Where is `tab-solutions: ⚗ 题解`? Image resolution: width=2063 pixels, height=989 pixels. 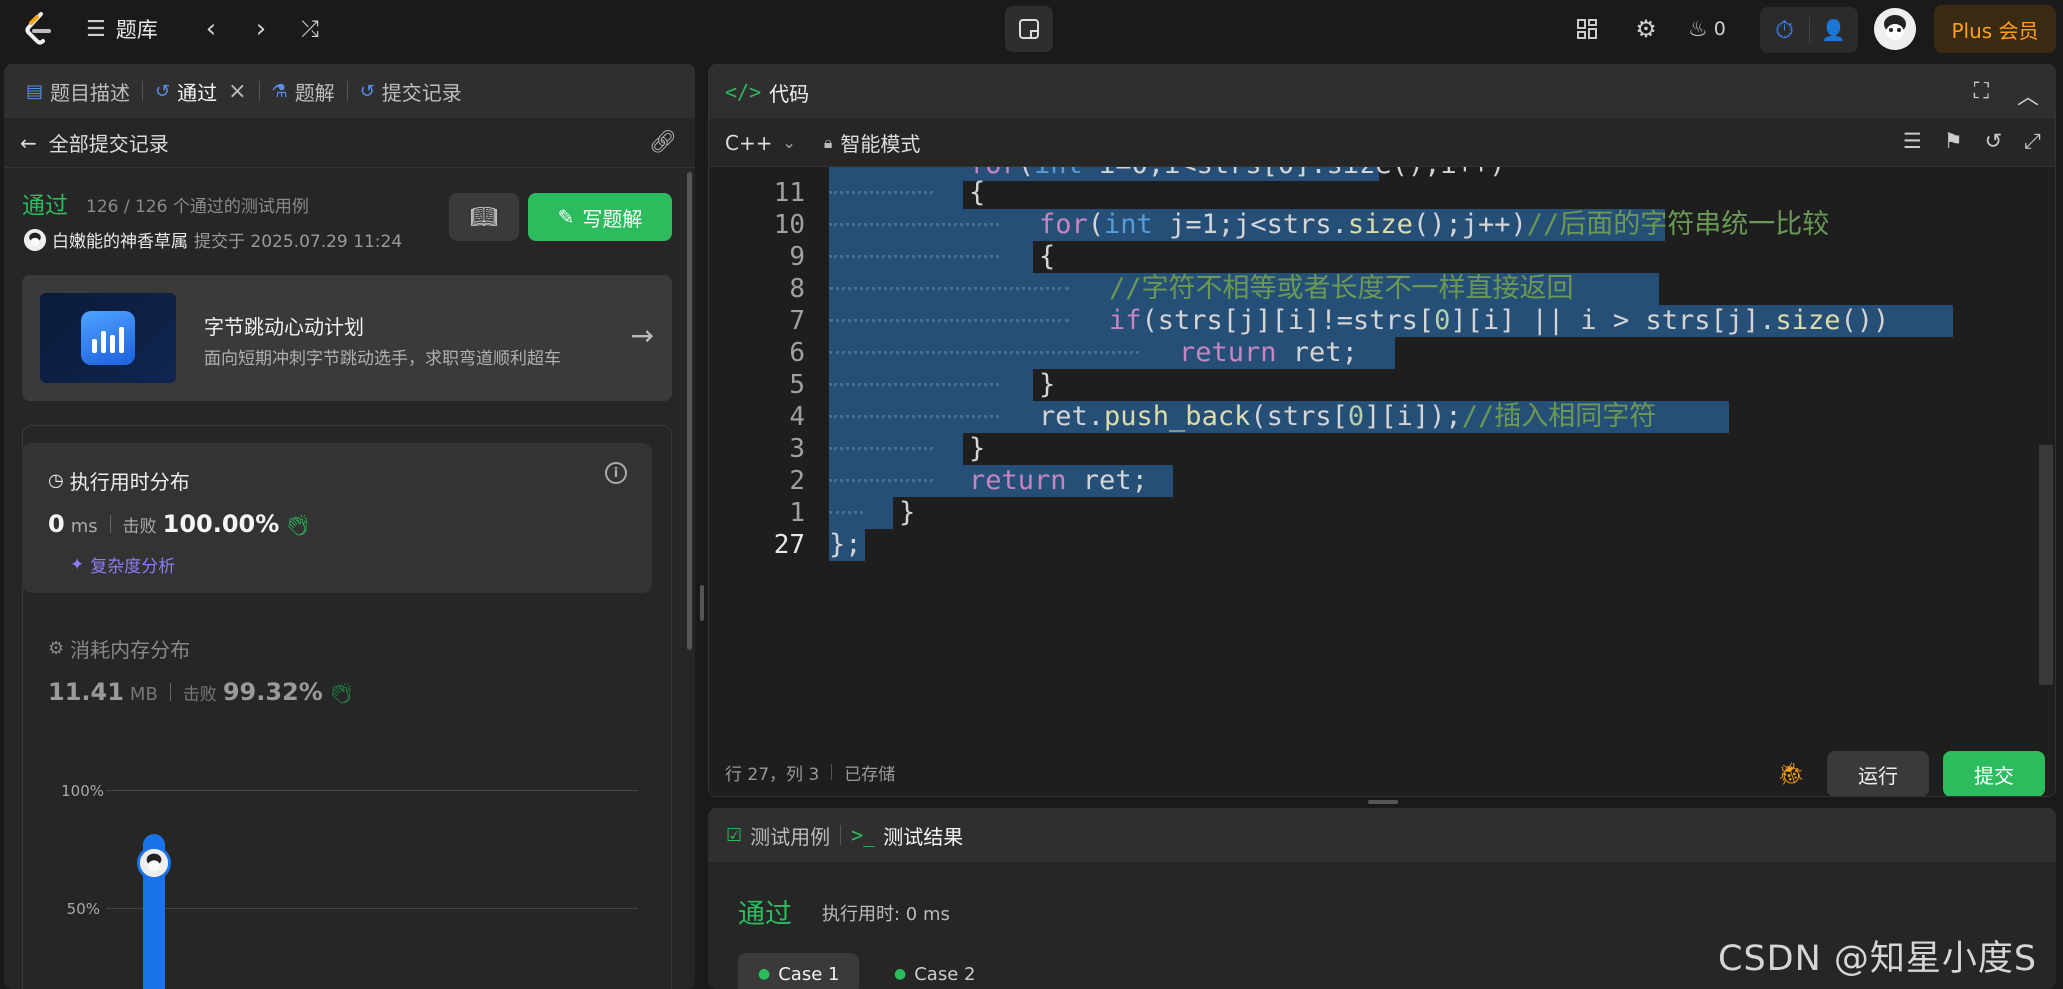
tab-solutions: ⚗ 题解 is located at coordinates (303, 91).